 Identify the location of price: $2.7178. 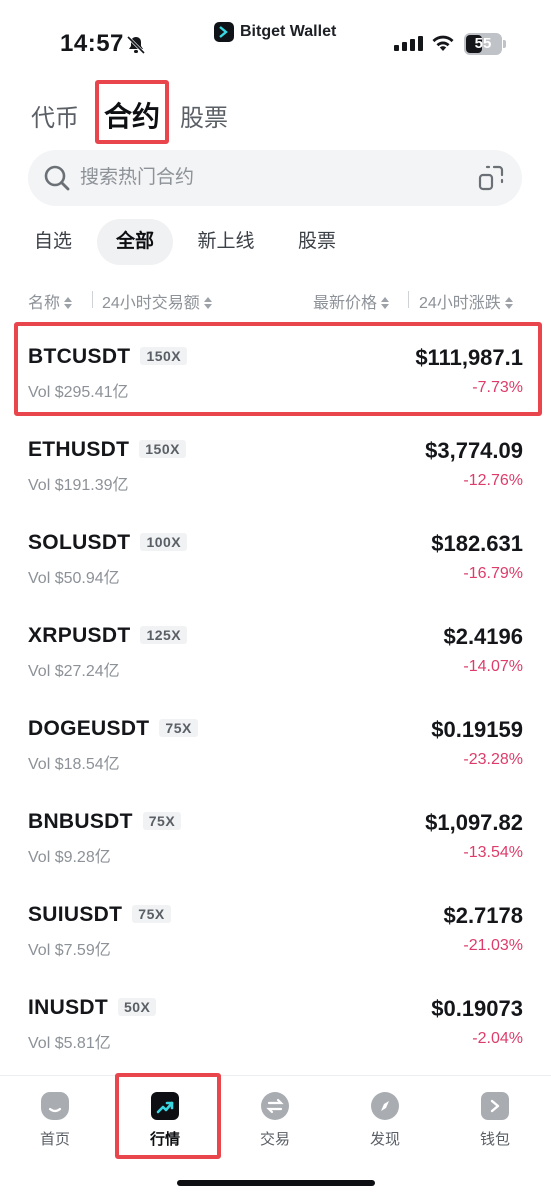
(483, 915).